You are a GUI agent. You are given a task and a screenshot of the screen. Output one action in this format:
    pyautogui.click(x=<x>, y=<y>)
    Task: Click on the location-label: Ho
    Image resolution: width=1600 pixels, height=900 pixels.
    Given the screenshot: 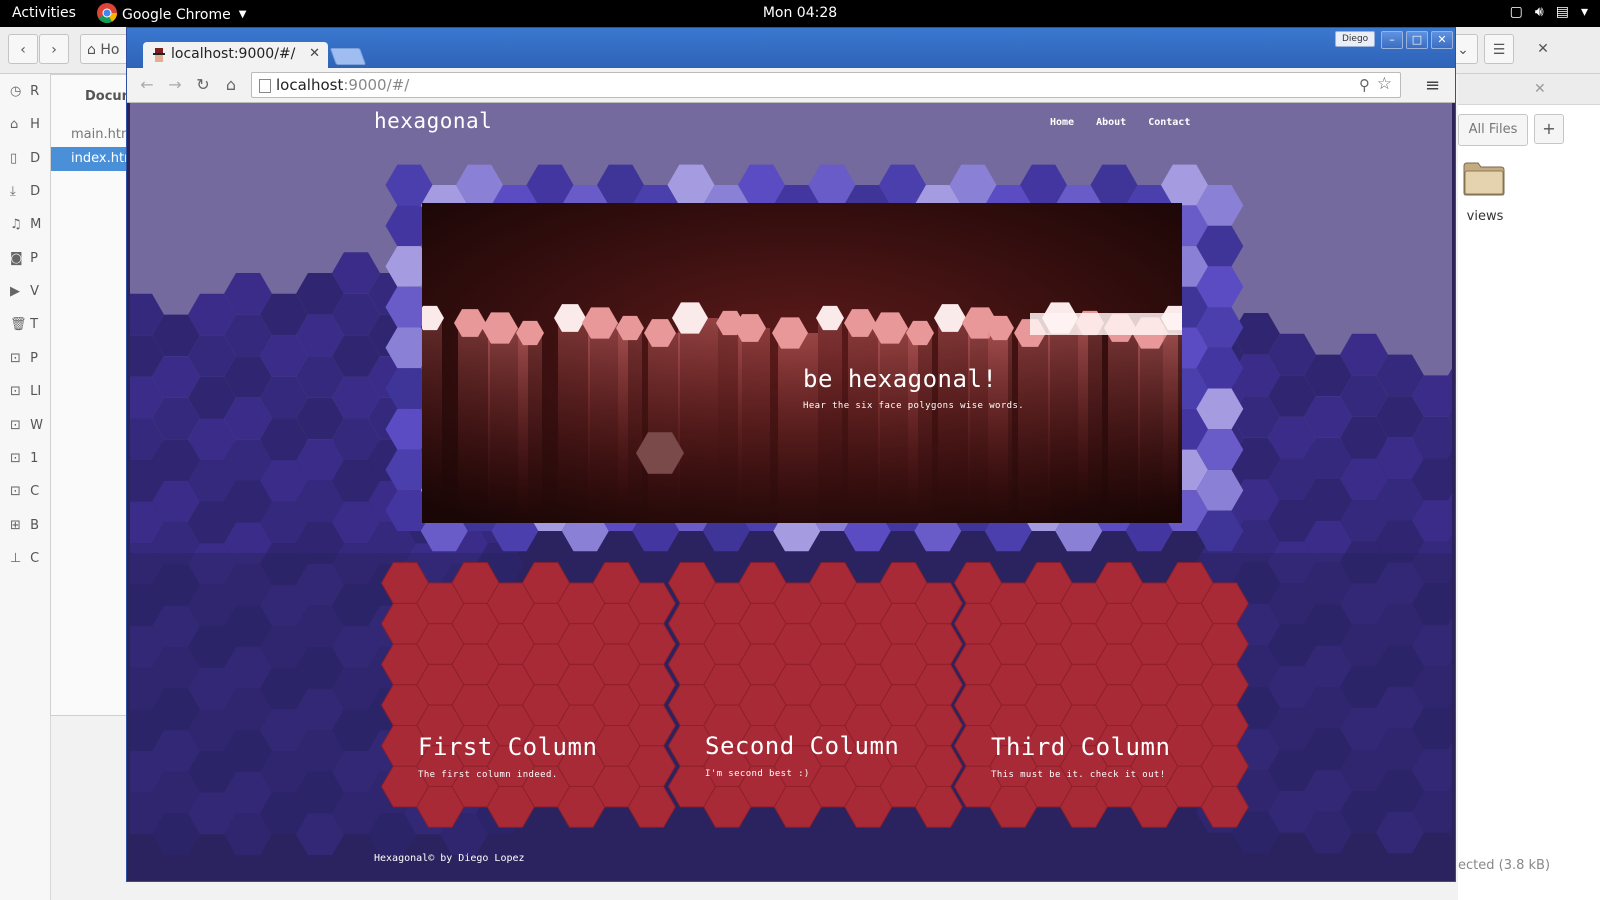 What is the action you would take?
    pyautogui.click(x=110, y=50)
    